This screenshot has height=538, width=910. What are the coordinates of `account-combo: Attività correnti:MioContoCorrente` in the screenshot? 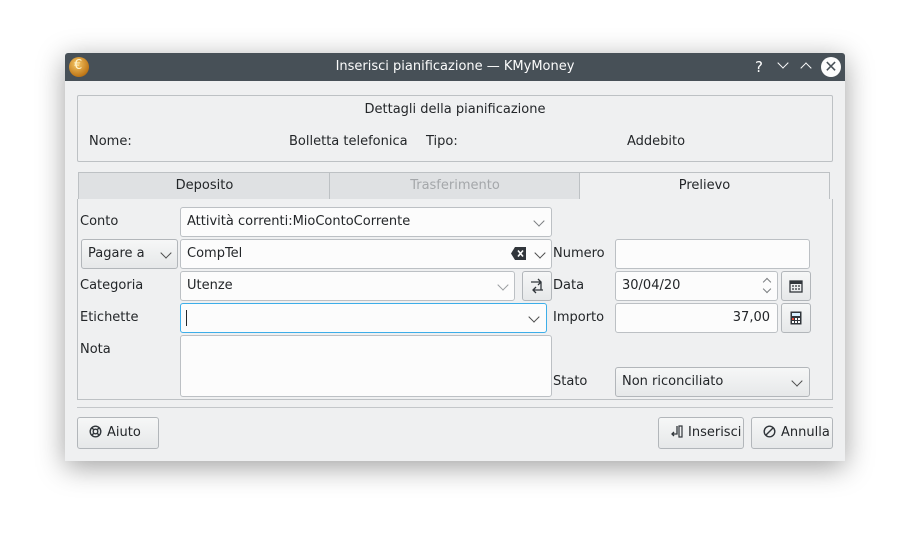 It's located at (366, 222).